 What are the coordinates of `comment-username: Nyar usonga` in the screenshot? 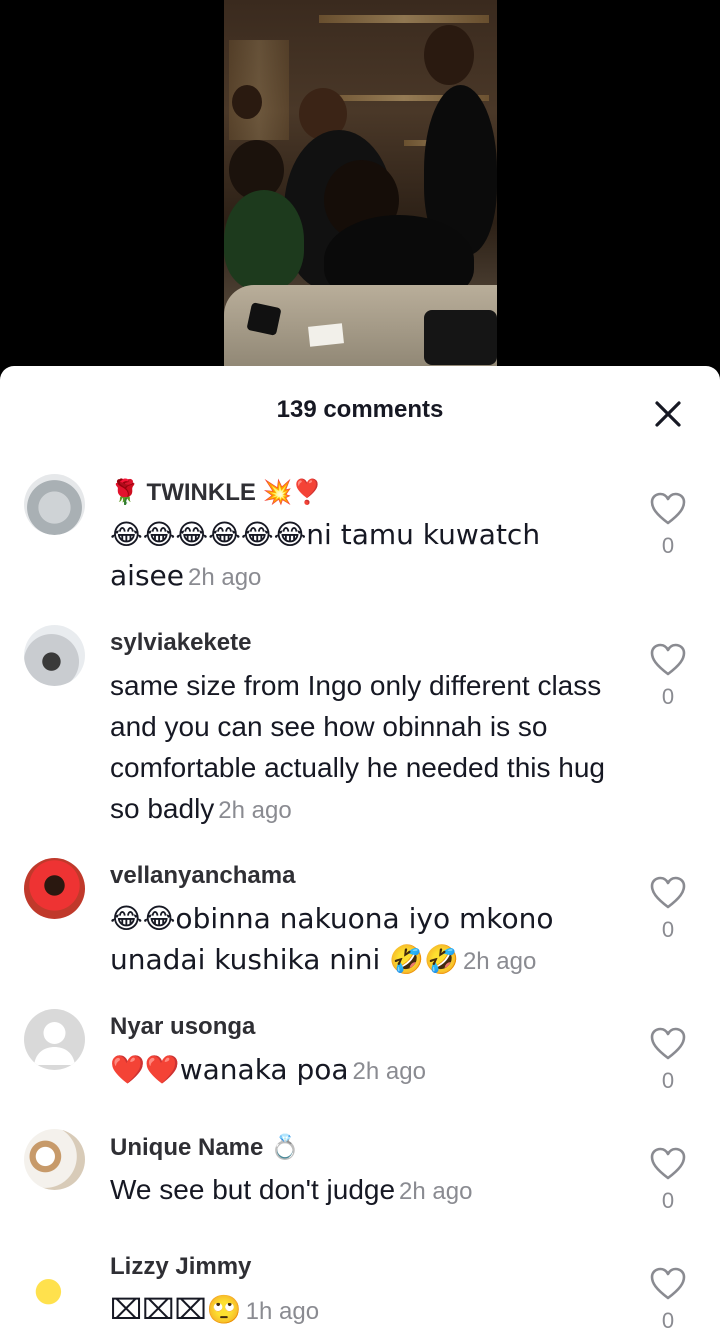 It's located at (182, 1027).